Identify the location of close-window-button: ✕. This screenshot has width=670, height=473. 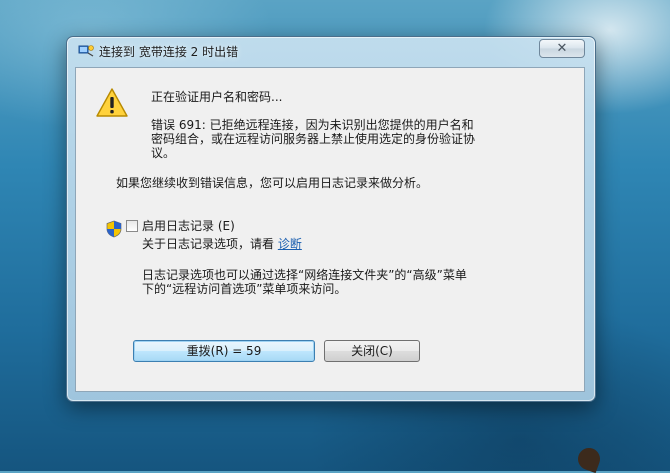
(562, 48).